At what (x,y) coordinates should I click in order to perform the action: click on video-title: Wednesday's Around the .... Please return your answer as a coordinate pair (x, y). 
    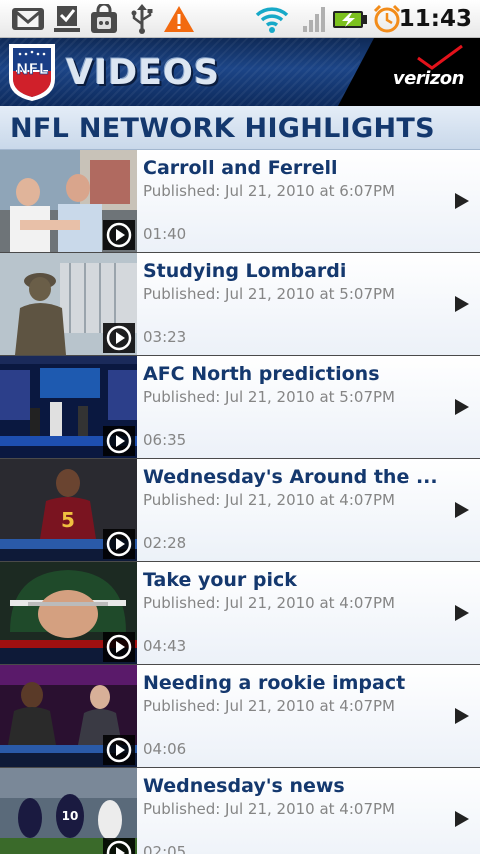
    Looking at the image, I should click on (290, 477).